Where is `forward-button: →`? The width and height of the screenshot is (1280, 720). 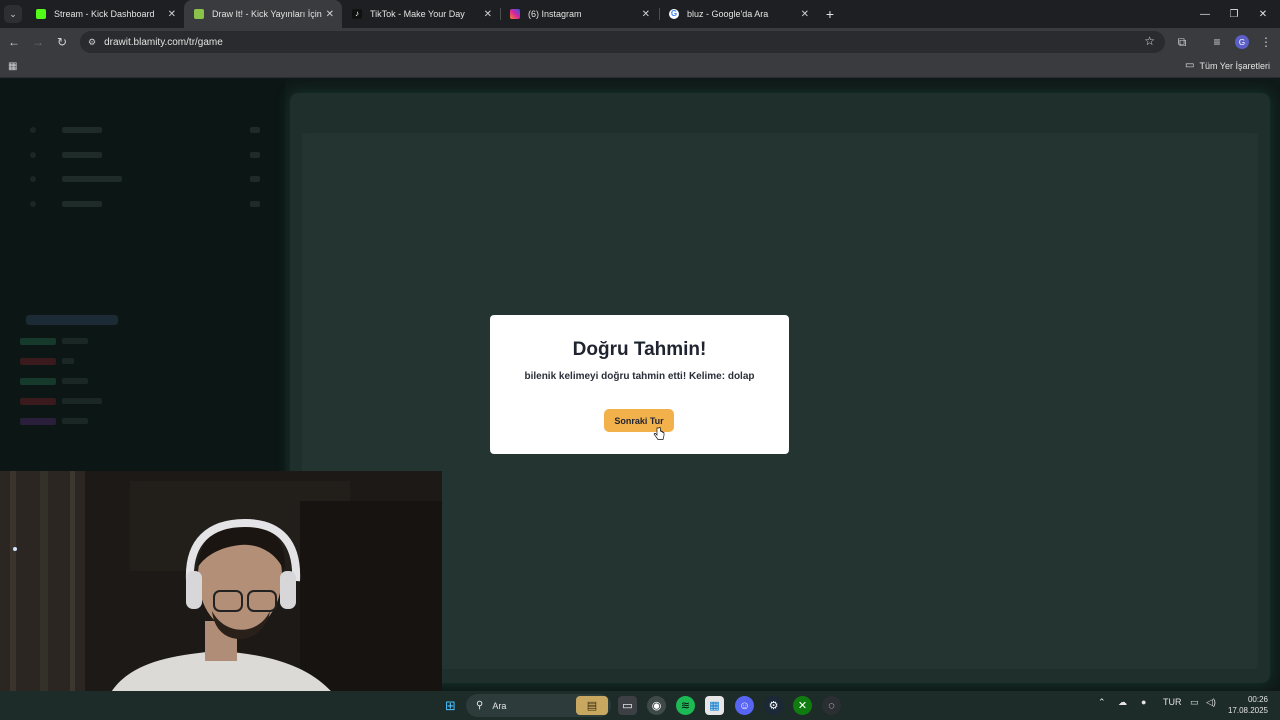
forward-button: → is located at coordinates (38, 42).